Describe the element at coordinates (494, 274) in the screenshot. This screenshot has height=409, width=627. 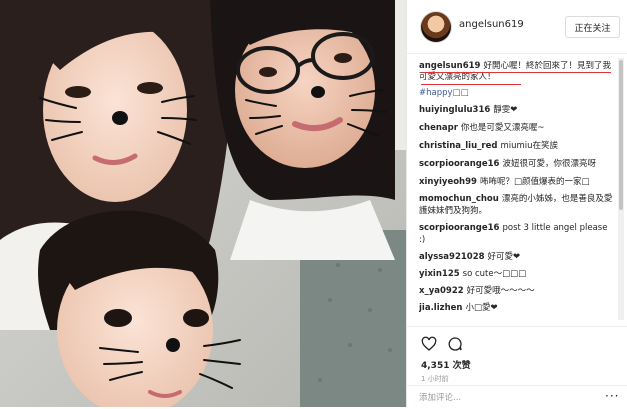
I see `comment-text: so cute～□□□` at that location.